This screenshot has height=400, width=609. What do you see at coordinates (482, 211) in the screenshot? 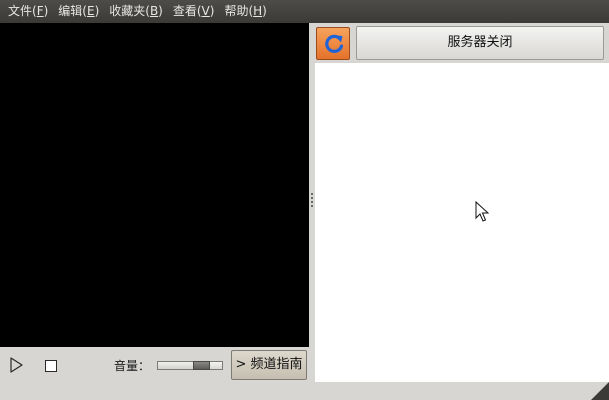
I see `mouse-cursor-icon` at bounding box center [482, 211].